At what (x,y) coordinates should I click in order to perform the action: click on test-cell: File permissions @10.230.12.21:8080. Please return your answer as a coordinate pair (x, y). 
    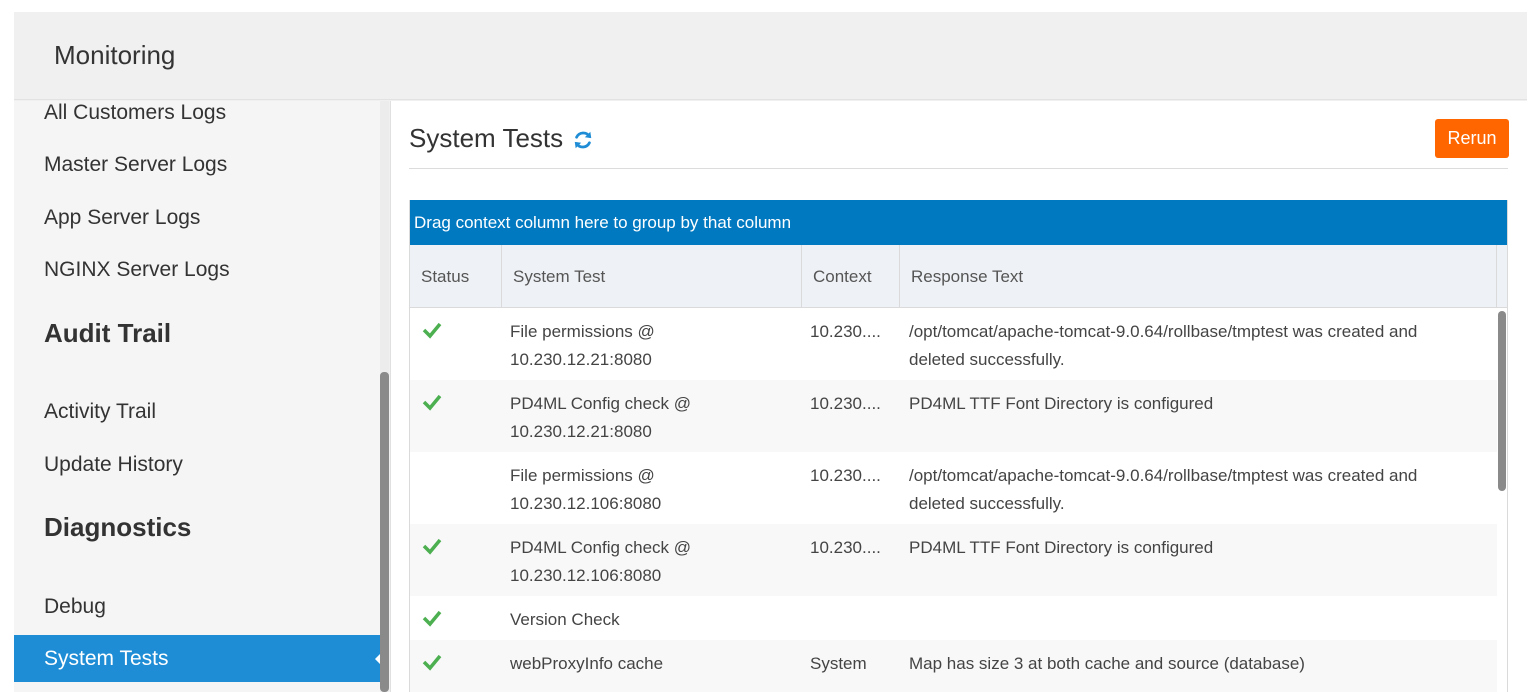
    Looking at the image, I should click on (582, 345).